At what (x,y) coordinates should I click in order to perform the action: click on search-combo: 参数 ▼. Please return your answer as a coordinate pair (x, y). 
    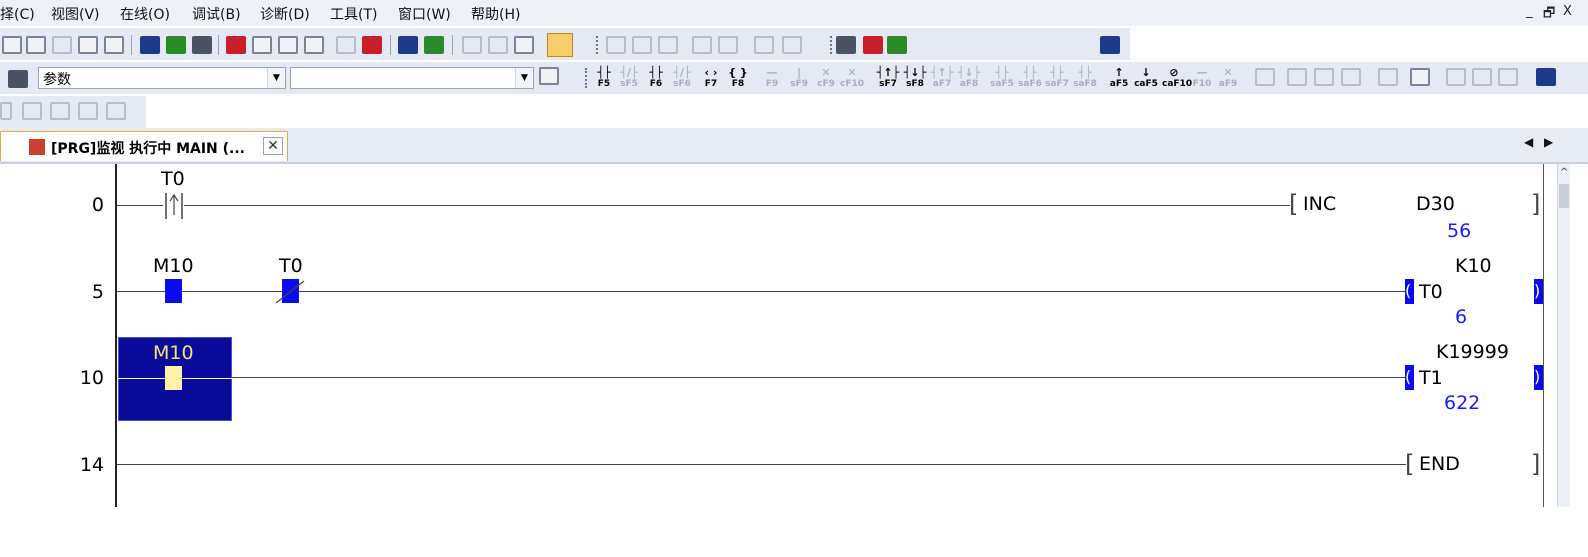
    Looking at the image, I should click on (162, 78).